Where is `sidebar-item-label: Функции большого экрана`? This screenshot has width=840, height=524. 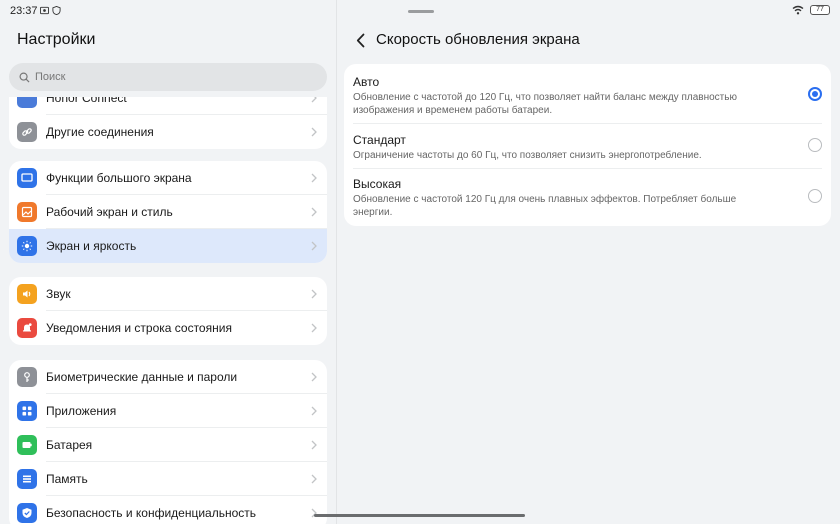 sidebar-item-label: Функции большого экрана is located at coordinates (119, 178).